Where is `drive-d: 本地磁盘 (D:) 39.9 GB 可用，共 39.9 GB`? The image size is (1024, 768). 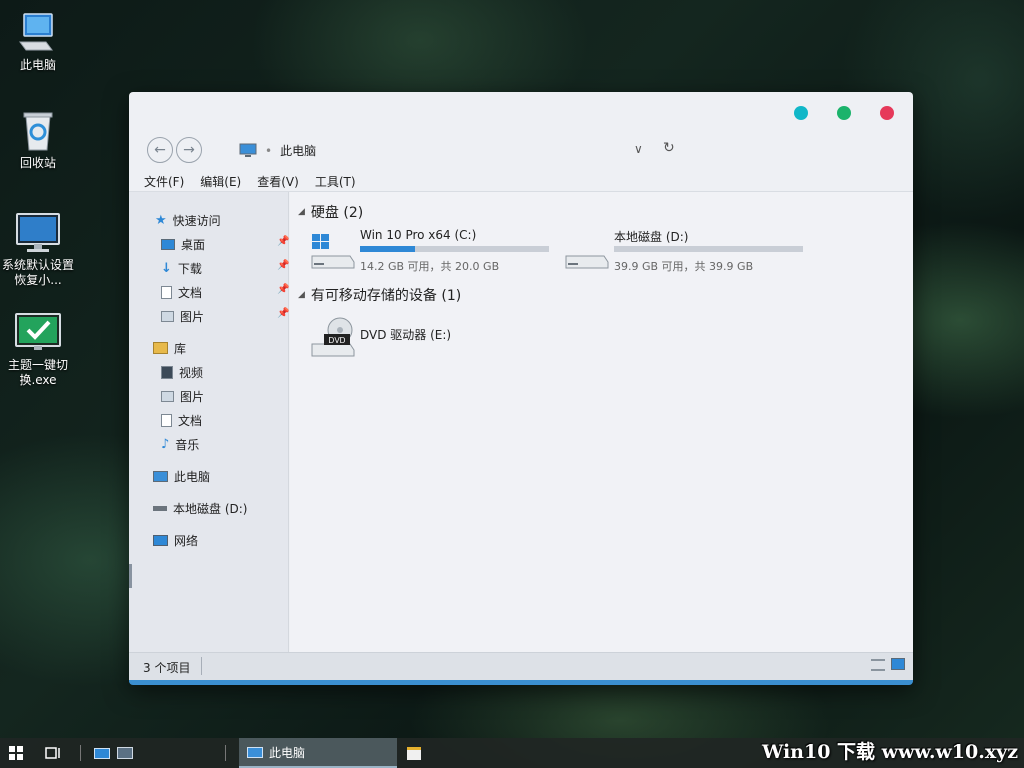 drive-d: 本地磁盘 (D:) 39.9 GB 可用，共 39.9 GB is located at coordinates (694, 252).